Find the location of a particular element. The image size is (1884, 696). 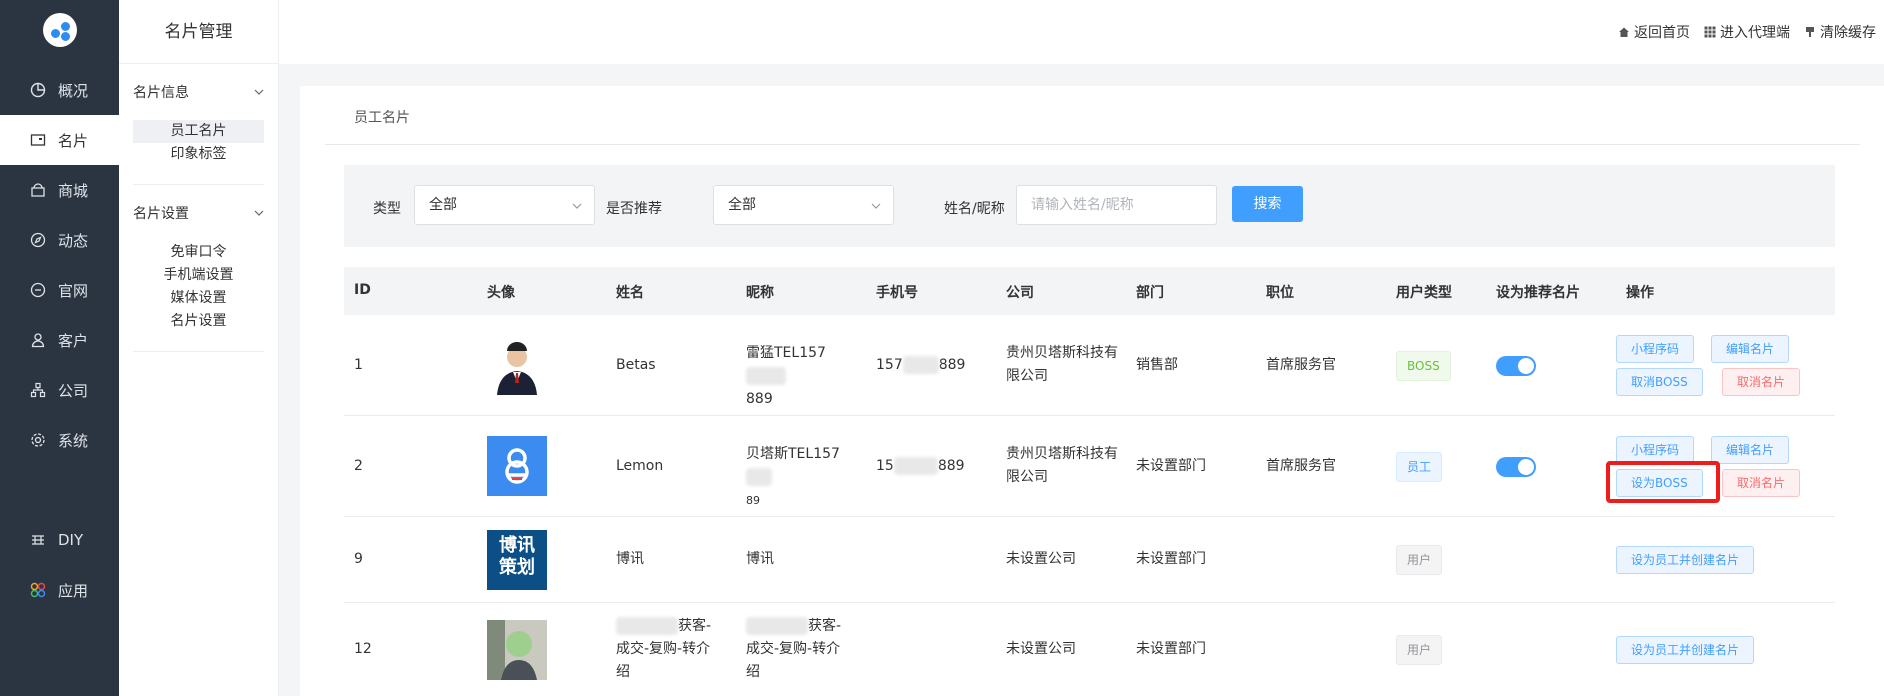

nickname-part: 获客- is located at coordinates (825, 626).